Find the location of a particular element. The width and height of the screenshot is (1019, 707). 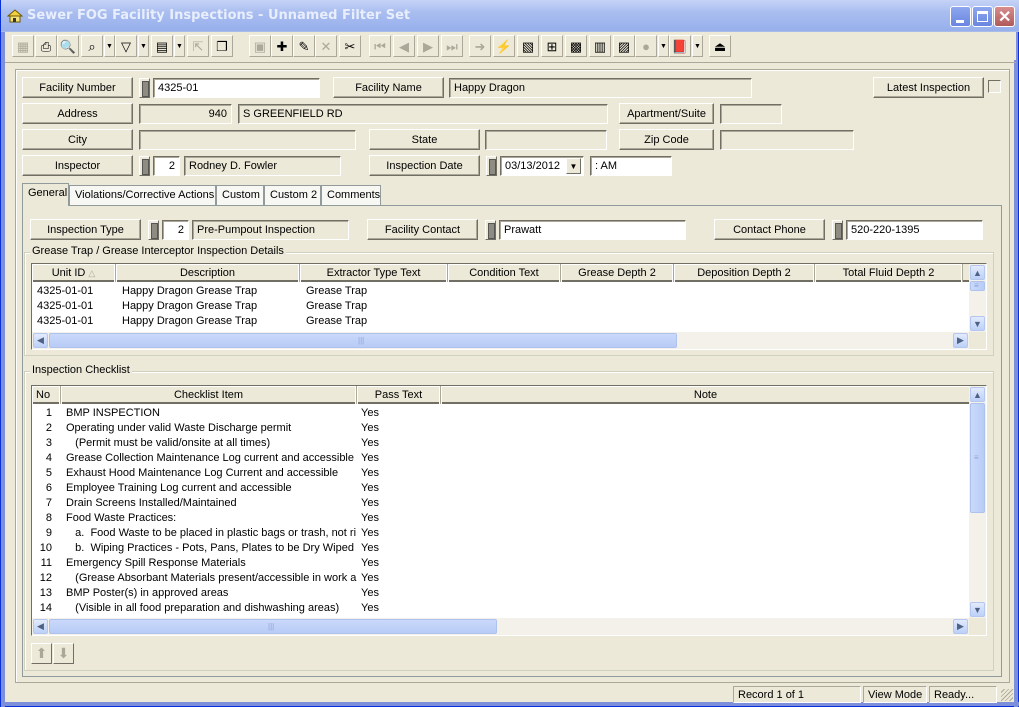

first-record-button: ⏮ is located at coordinates (380, 46).